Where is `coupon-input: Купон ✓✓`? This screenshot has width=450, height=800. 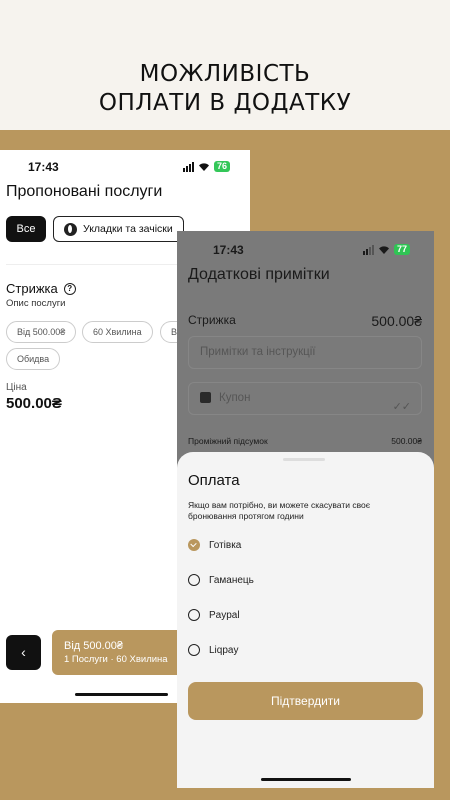 coupon-input: Купон ✓✓ is located at coordinates (305, 398).